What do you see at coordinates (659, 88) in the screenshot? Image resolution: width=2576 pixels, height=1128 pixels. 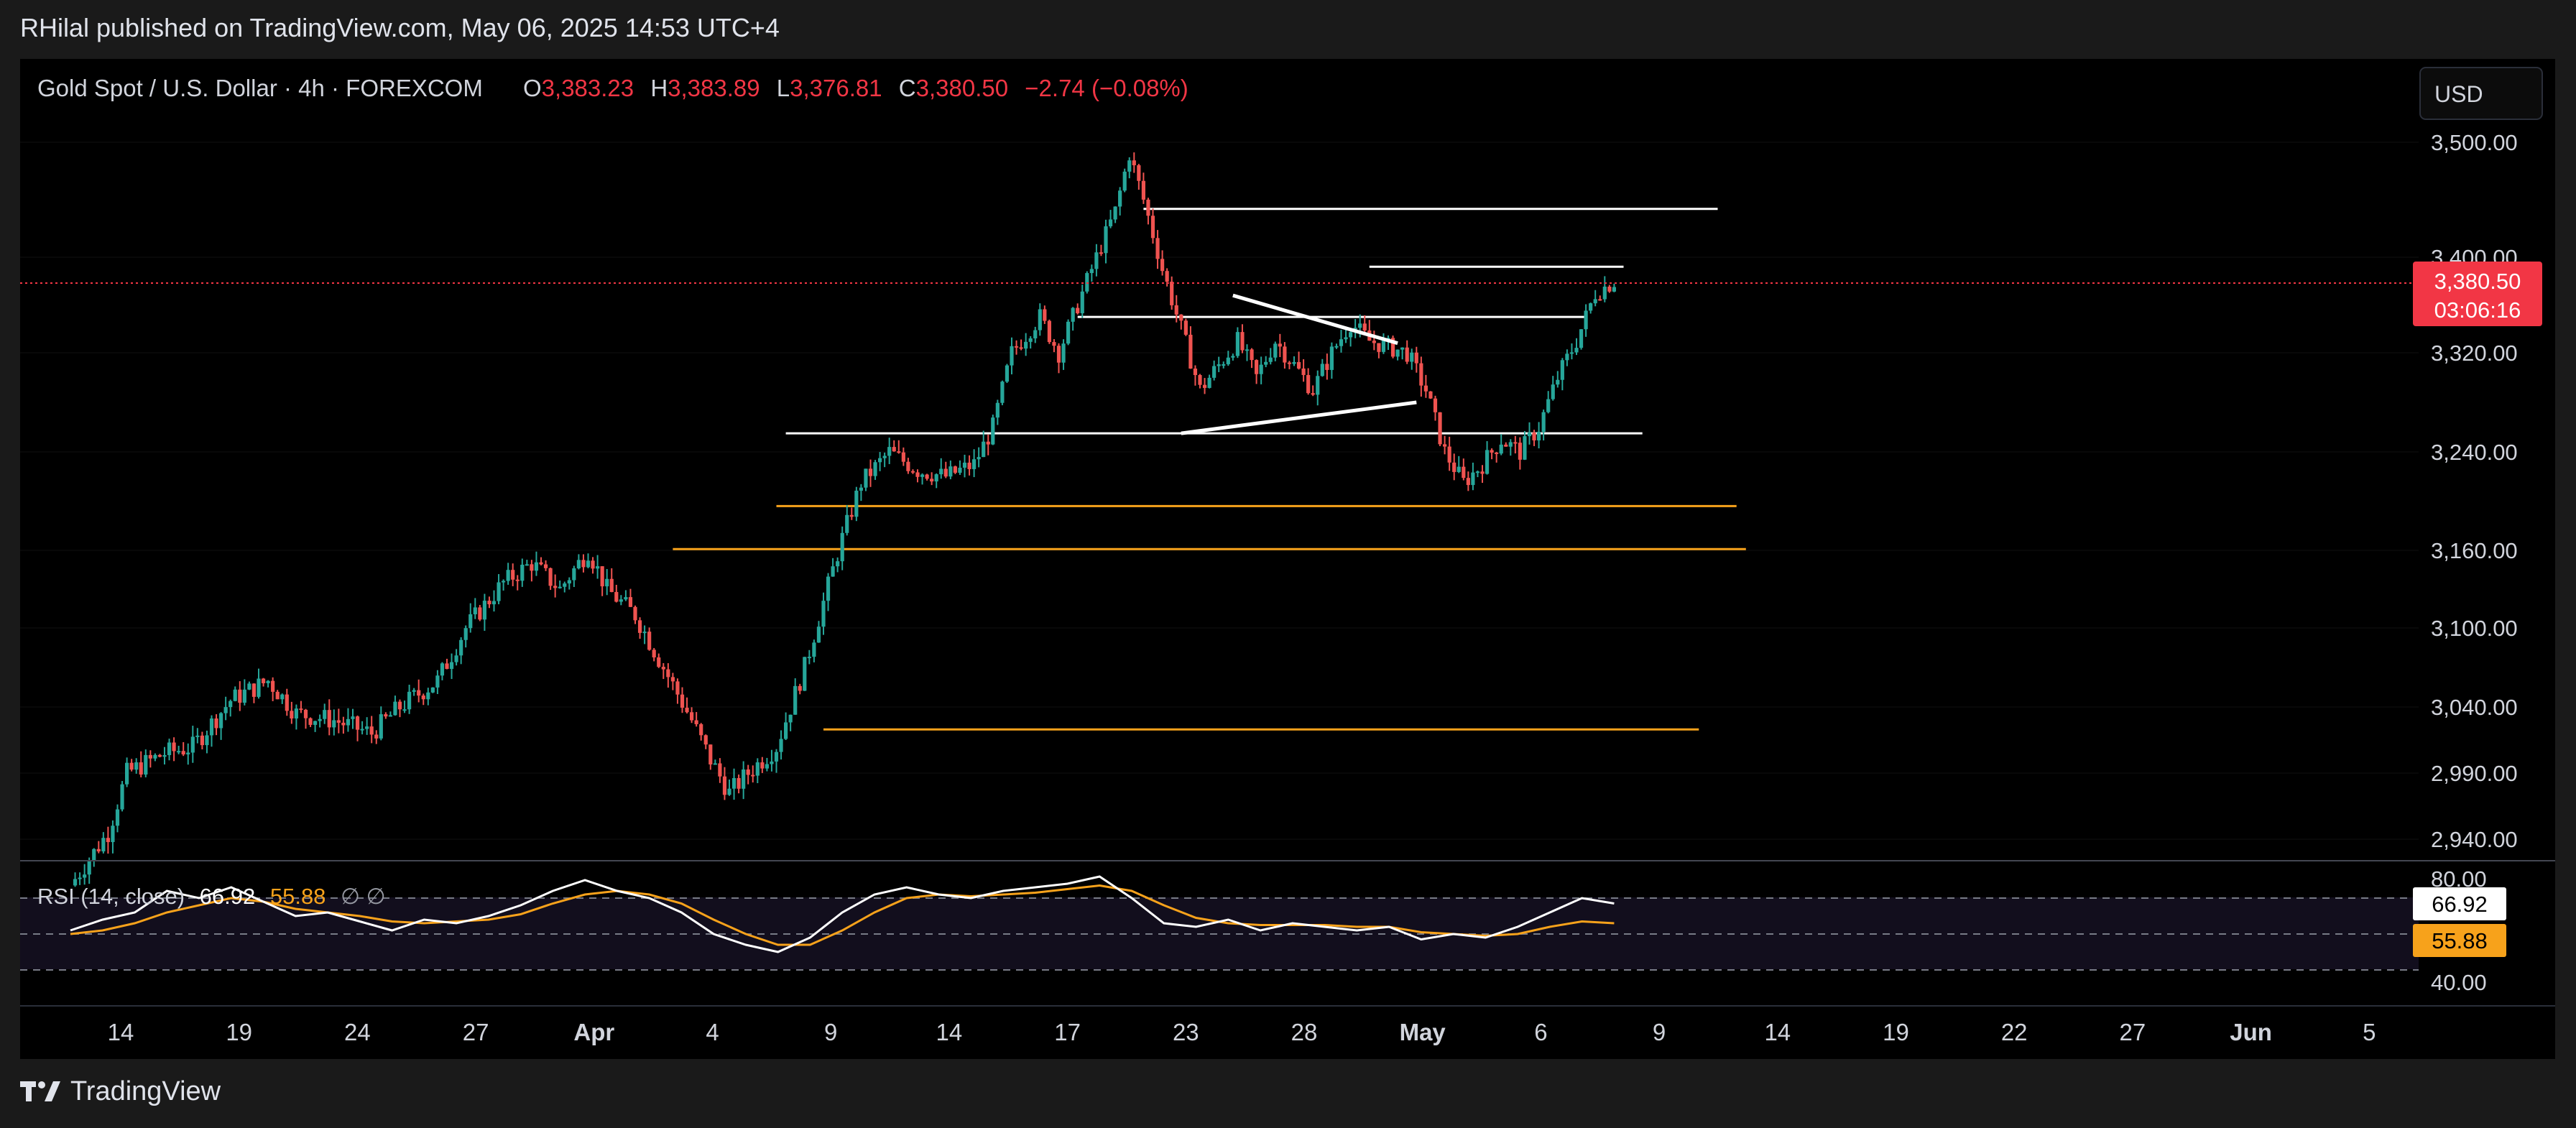 I see `legend-h-label: H` at bounding box center [659, 88].